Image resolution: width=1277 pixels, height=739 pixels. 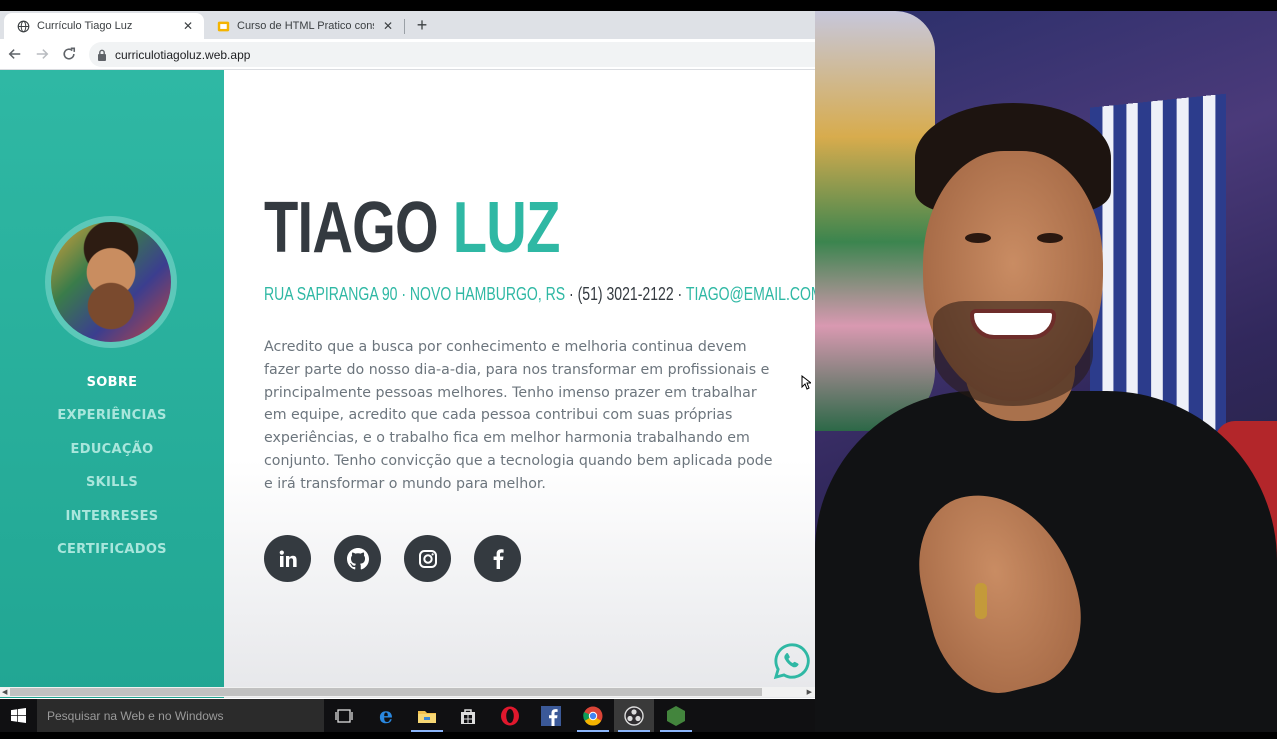 I want to click on instagram-button, so click(x=427, y=558).